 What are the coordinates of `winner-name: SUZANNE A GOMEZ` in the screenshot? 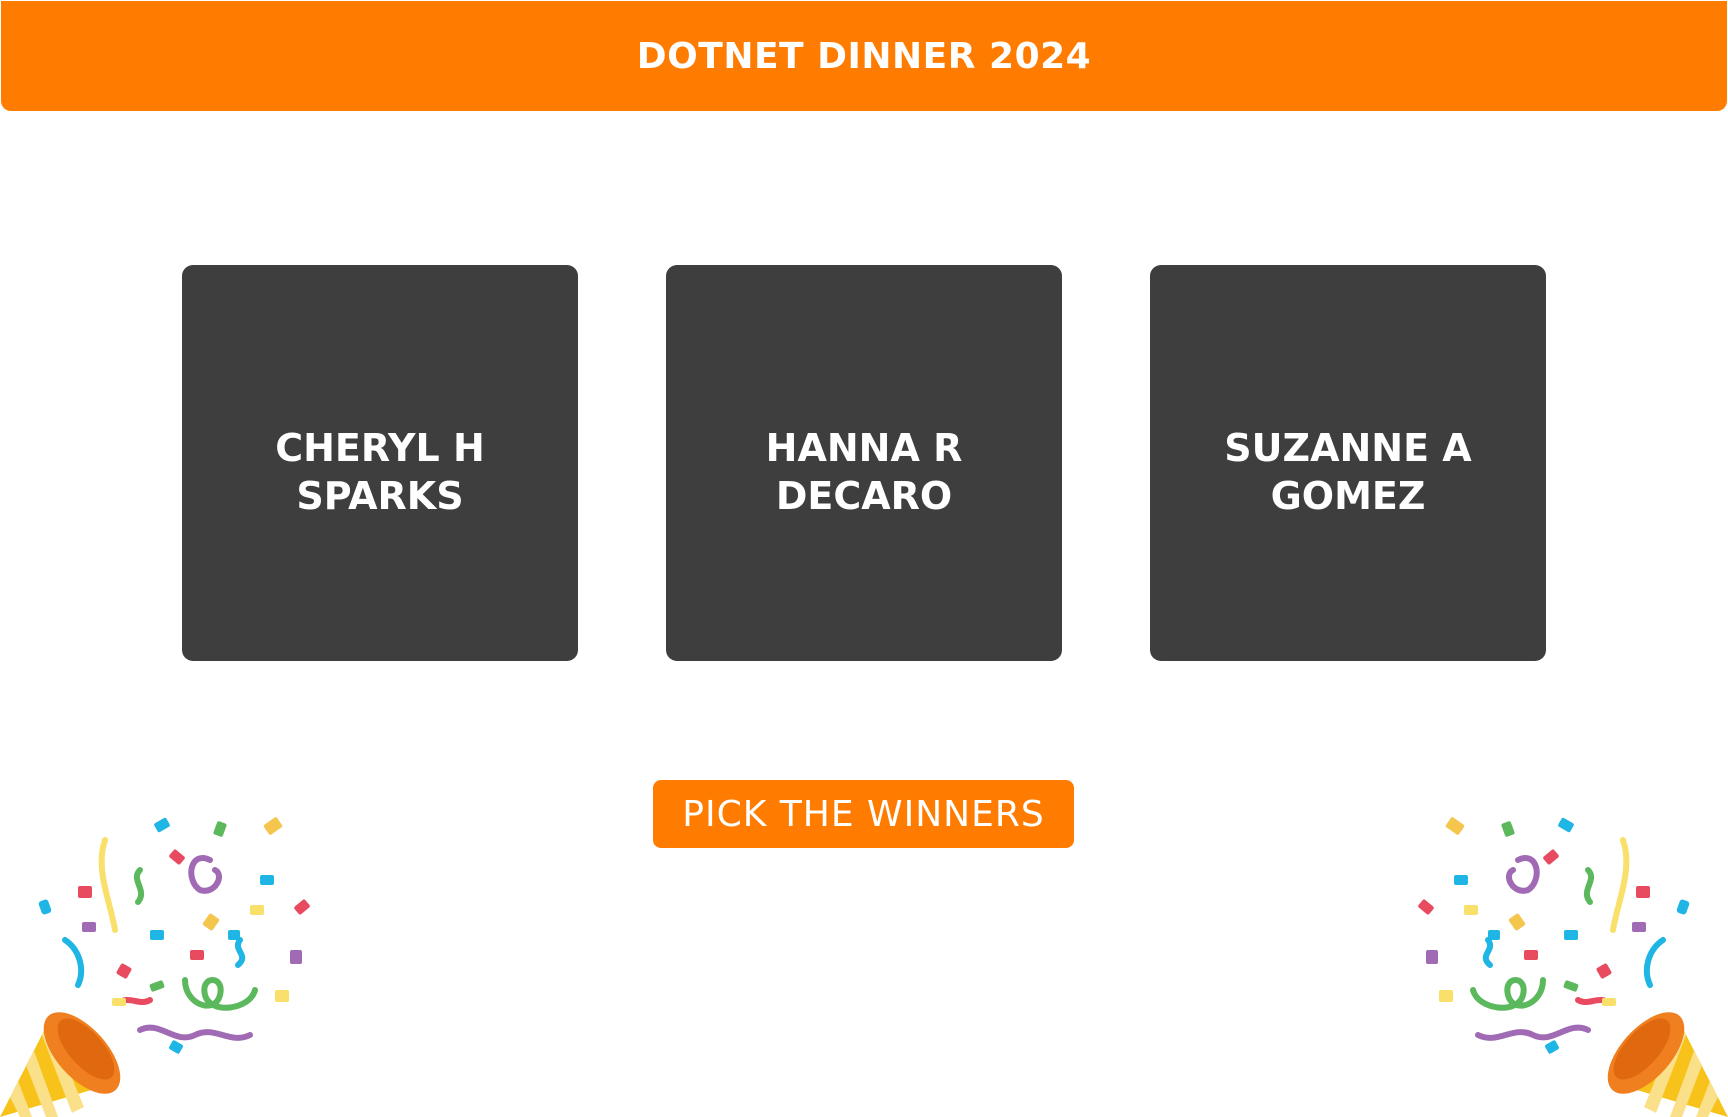 It's located at (1348, 472).